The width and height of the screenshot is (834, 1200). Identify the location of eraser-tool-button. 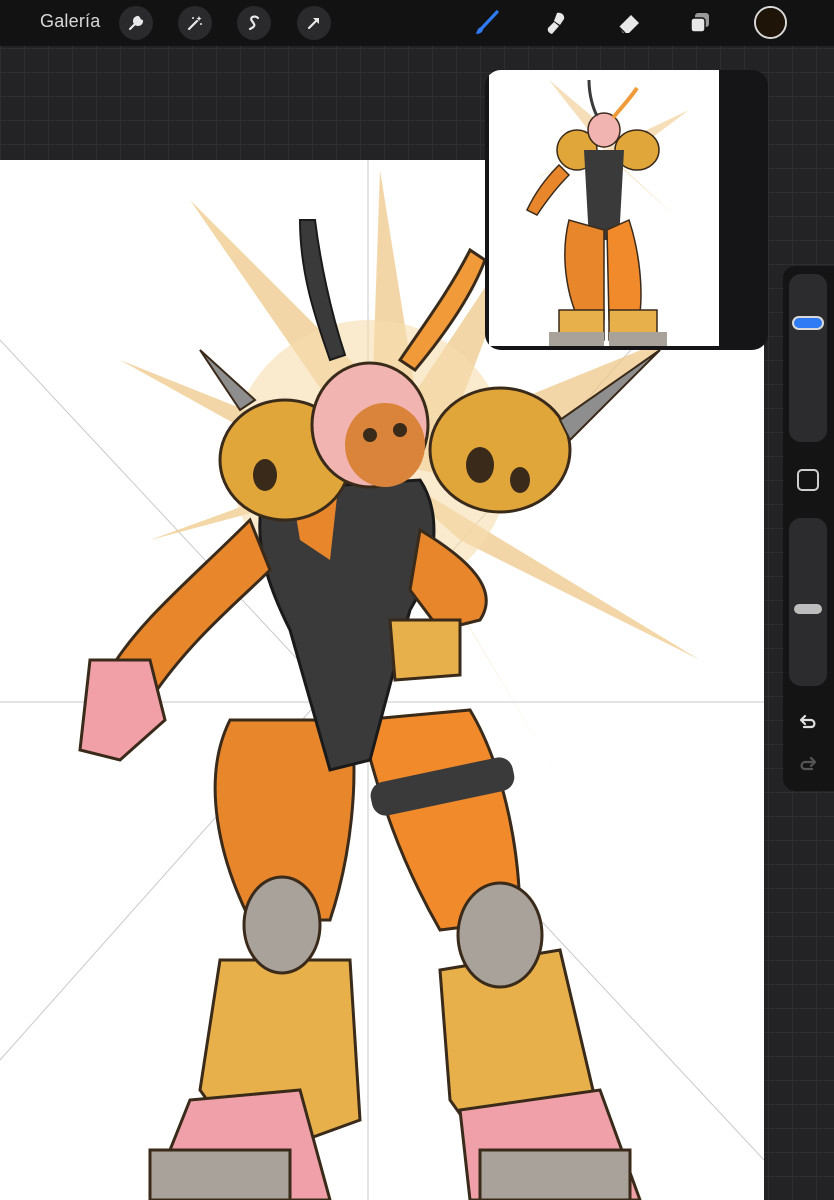
(629, 23).